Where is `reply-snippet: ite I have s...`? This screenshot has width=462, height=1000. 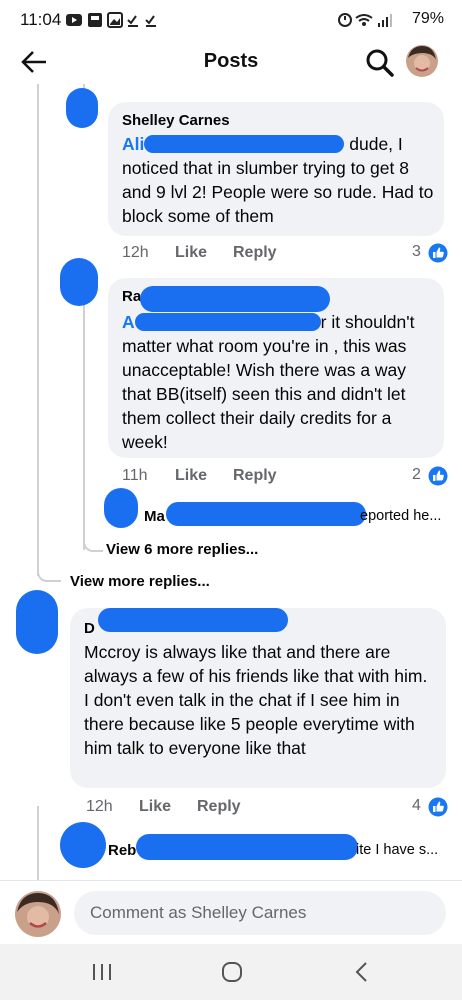 reply-snippet: ite I have s... is located at coordinates (397, 850).